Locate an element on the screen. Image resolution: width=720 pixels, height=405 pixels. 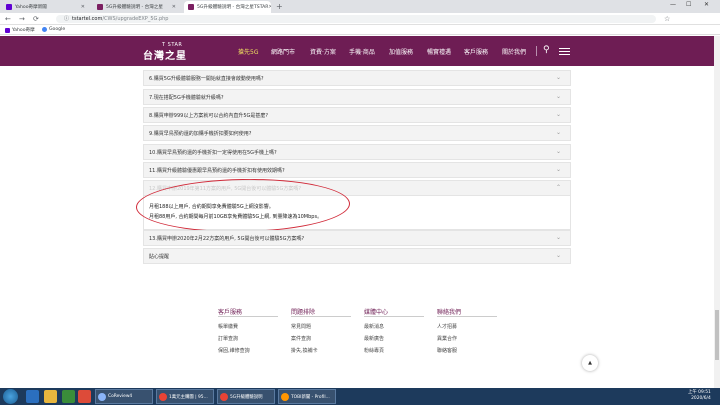
footer-title-customer-service: 客戶服務 is located at coordinates (230, 312).